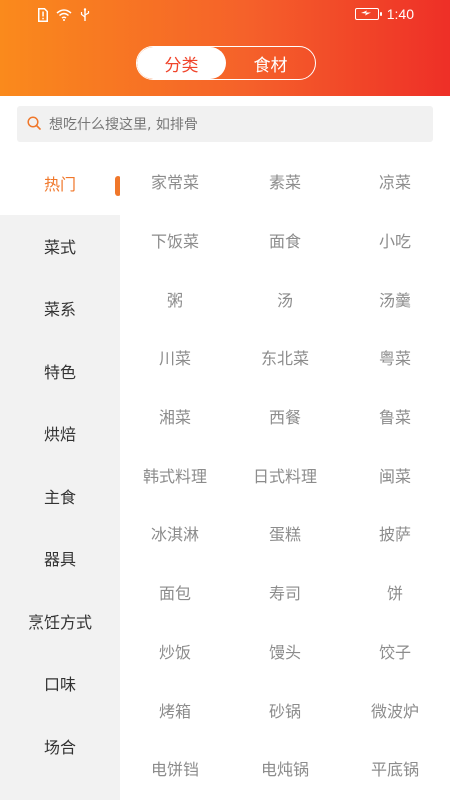 The width and height of the screenshot is (450, 800). Describe the element at coordinates (175, 181) in the screenshot. I see `grid-item: 家常菜` at that location.